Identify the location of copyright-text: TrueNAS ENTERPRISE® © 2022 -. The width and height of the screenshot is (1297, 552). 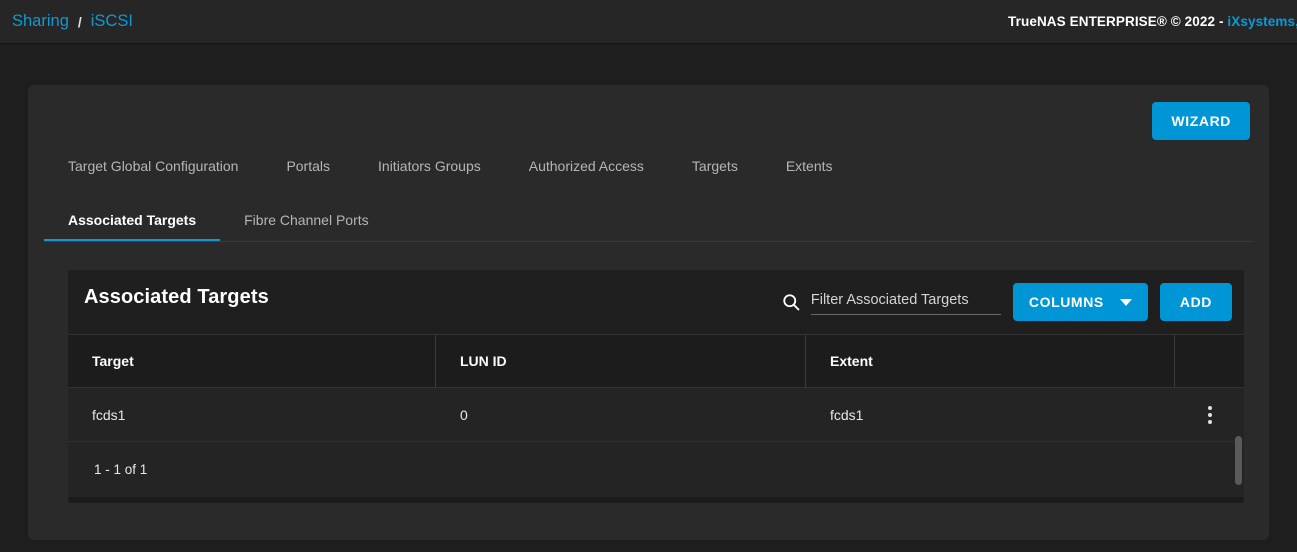
(1118, 21).